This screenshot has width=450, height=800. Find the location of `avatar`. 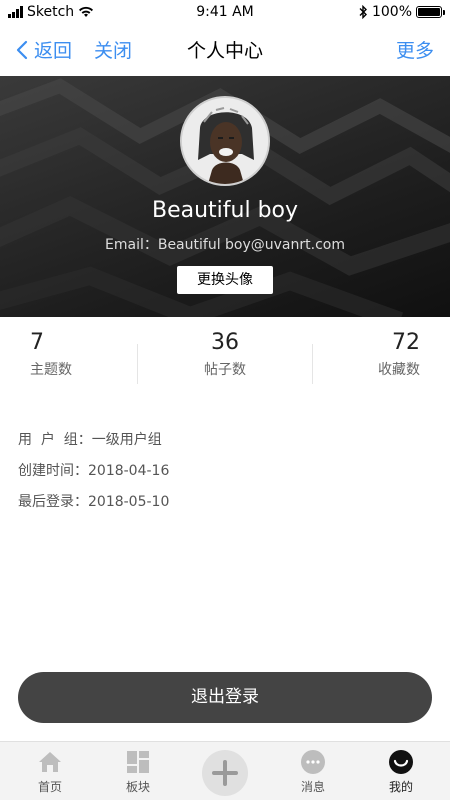

avatar is located at coordinates (225, 141).